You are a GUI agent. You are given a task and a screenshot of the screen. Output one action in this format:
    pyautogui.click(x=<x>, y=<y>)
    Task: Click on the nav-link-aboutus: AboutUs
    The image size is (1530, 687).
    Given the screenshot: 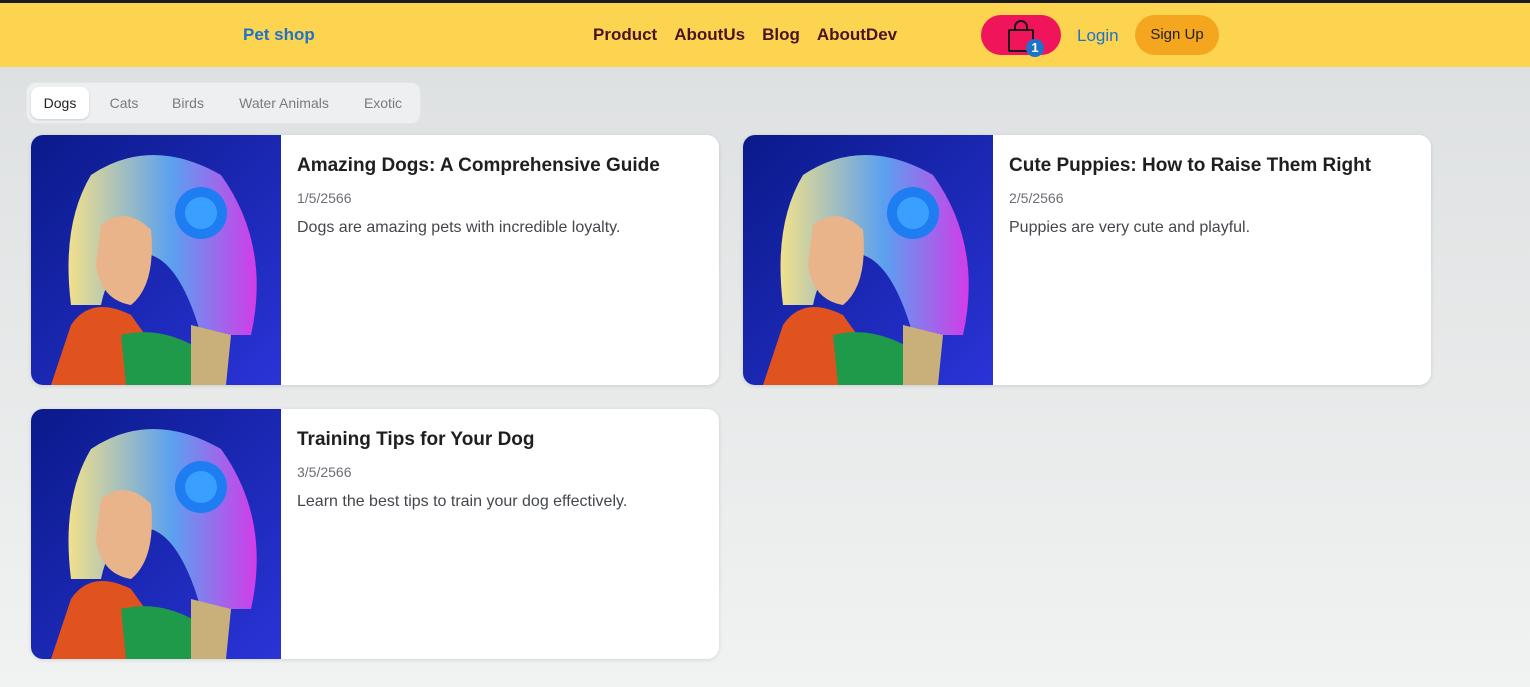 What is the action you would take?
    pyautogui.click(x=709, y=35)
    